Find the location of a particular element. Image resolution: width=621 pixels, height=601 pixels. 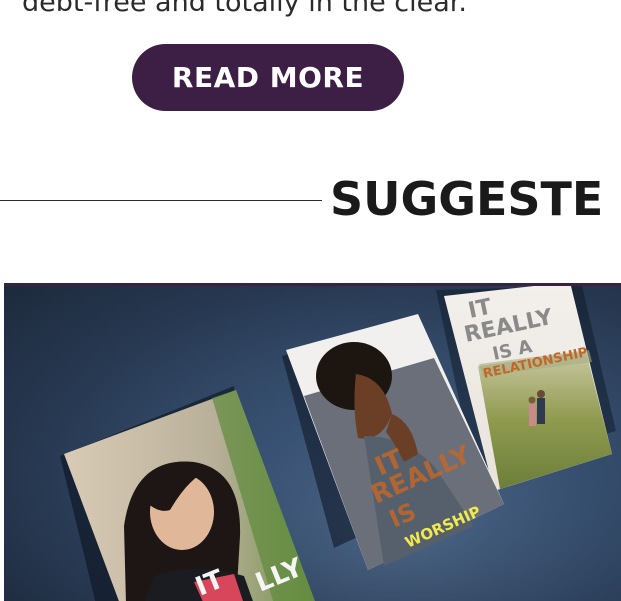

section-heading: SUGGESTE is located at coordinates (467, 199).